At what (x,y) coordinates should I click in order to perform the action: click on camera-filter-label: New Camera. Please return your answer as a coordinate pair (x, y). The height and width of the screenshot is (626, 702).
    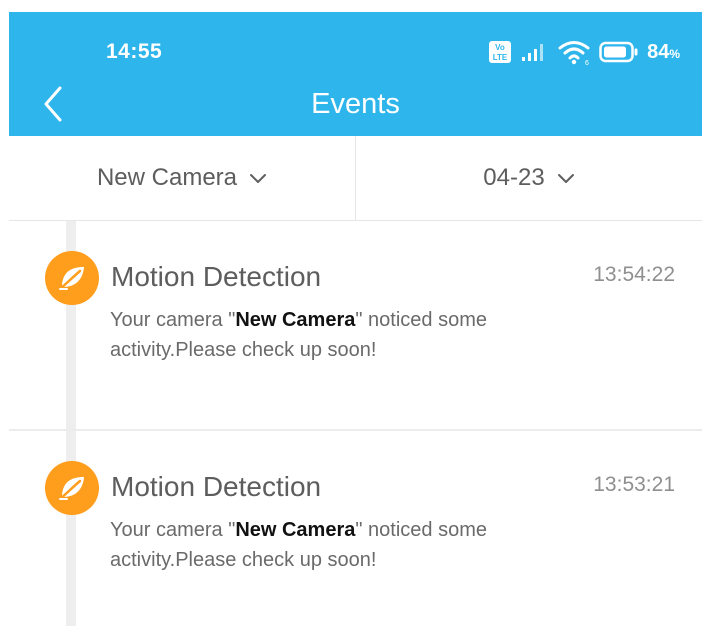
    Looking at the image, I should click on (167, 177).